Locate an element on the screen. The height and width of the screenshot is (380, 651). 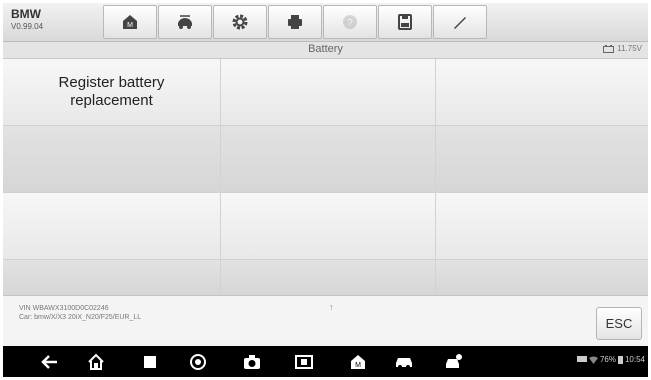
vehicle-swap-button is located at coordinates (185, 22).